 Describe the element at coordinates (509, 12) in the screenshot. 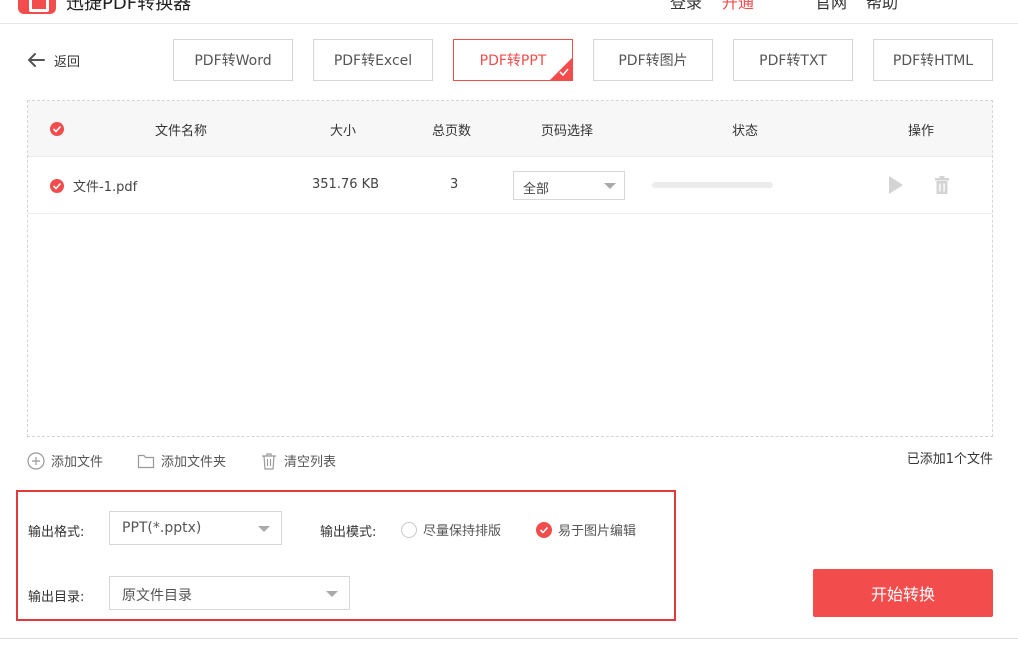

I see `title-bar: 迅捷PDF转换器 登录 开通 官网 帮助` at that location.